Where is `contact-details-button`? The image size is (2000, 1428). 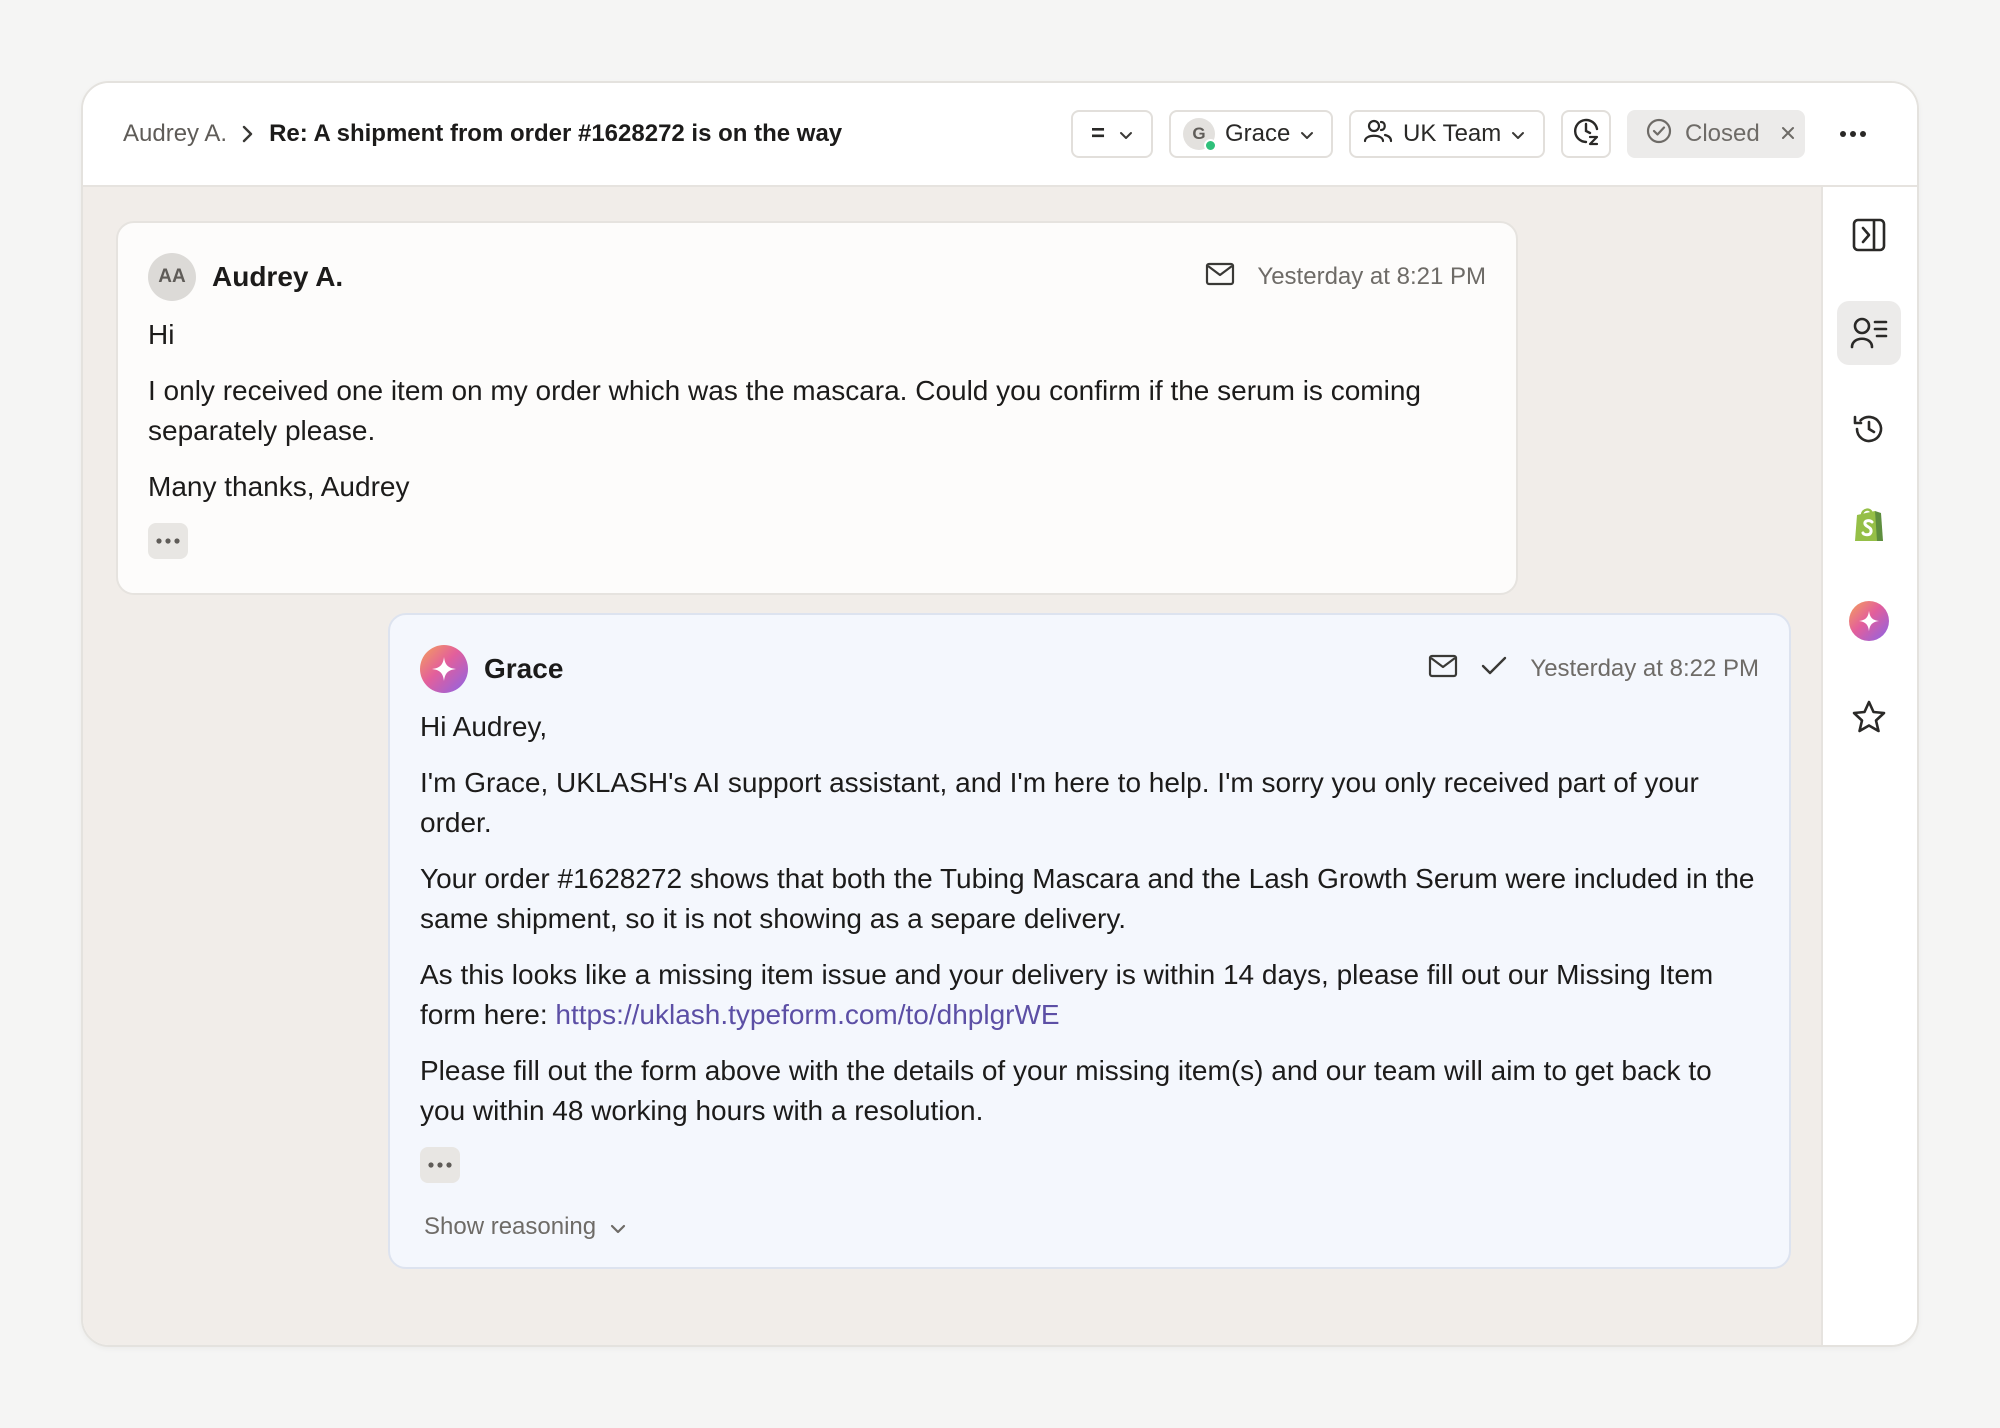 contact-details-button is located at coordinates (1869, 333).